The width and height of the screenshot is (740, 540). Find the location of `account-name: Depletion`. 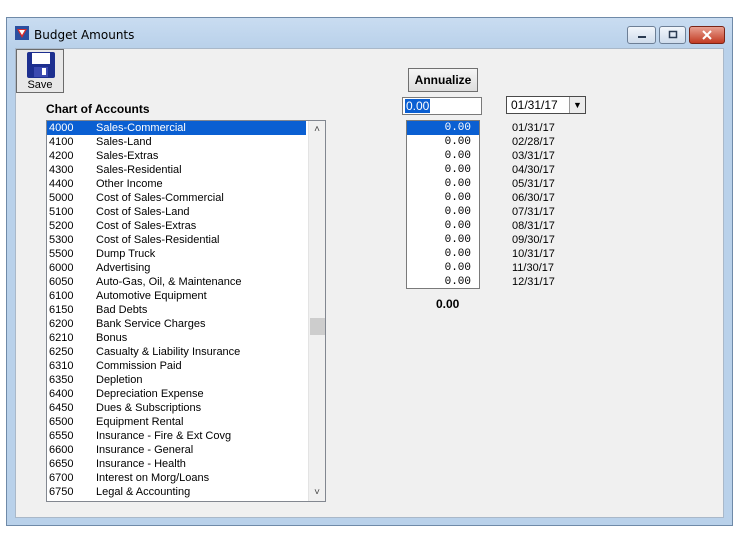

account-name: Depletion is located at coordinates (119, 380).